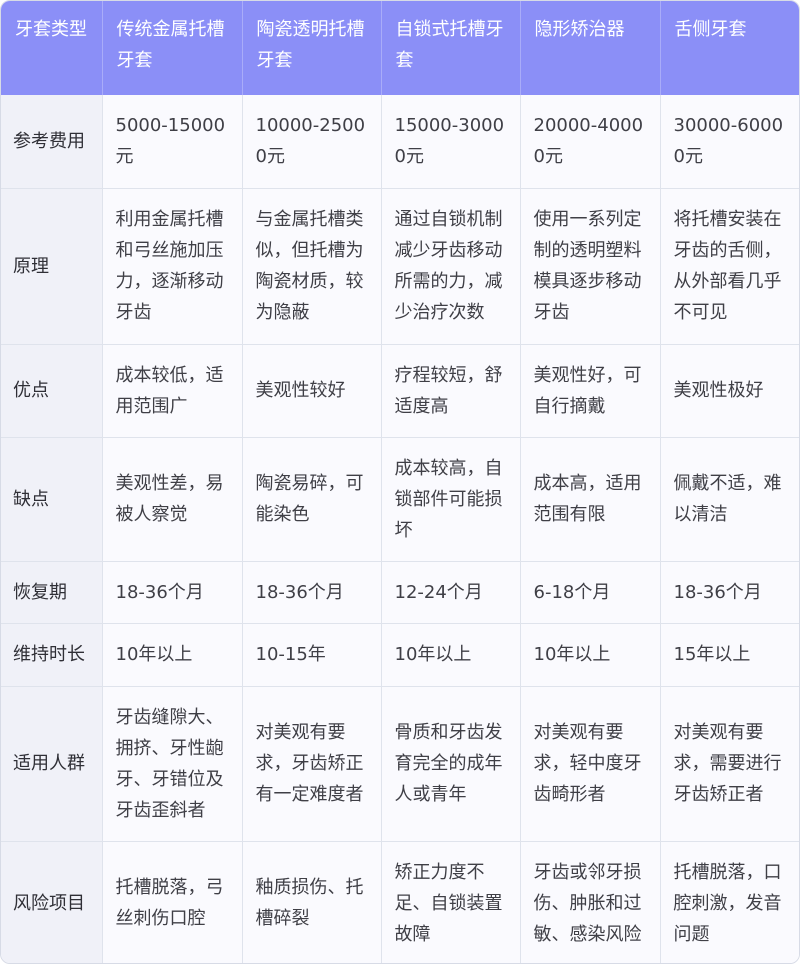 The width and height of the screenshot is (800, 964). I want to click on table-cell: 美观性差，易被人察觉, so click(172, 499).